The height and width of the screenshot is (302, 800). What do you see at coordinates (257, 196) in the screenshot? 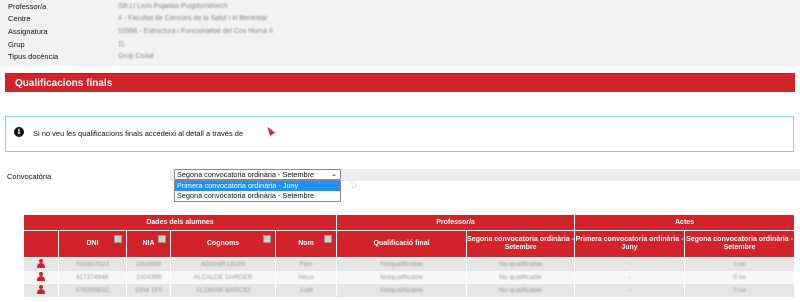
I see `dropdown-option: Segona convocatoria ordinària - Setembre` at bounding box center [257, 196].